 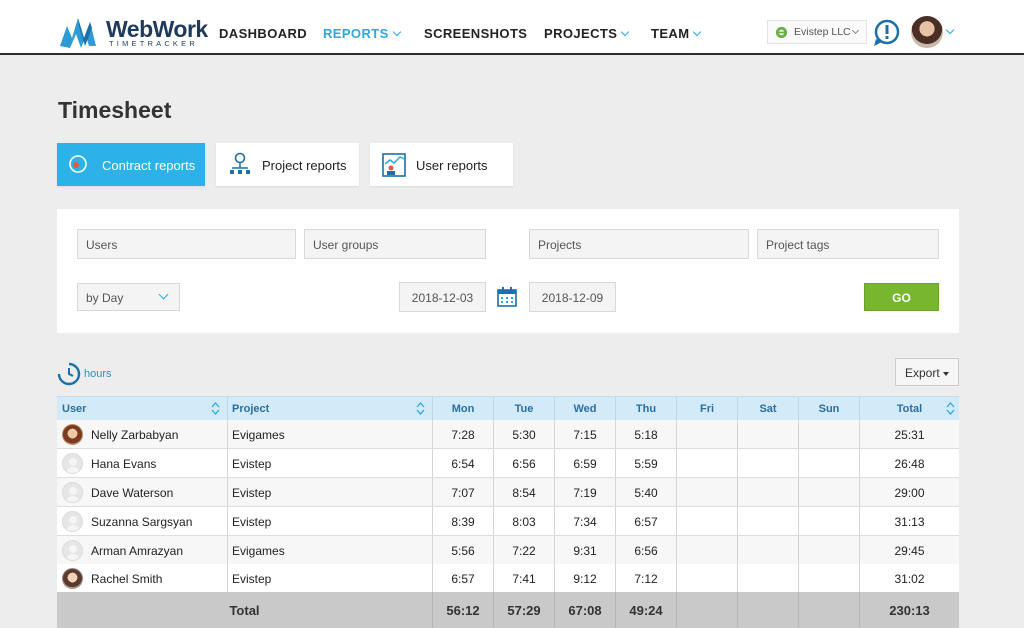 I want to click on caret-down-icon, so click(x=946, y=374).